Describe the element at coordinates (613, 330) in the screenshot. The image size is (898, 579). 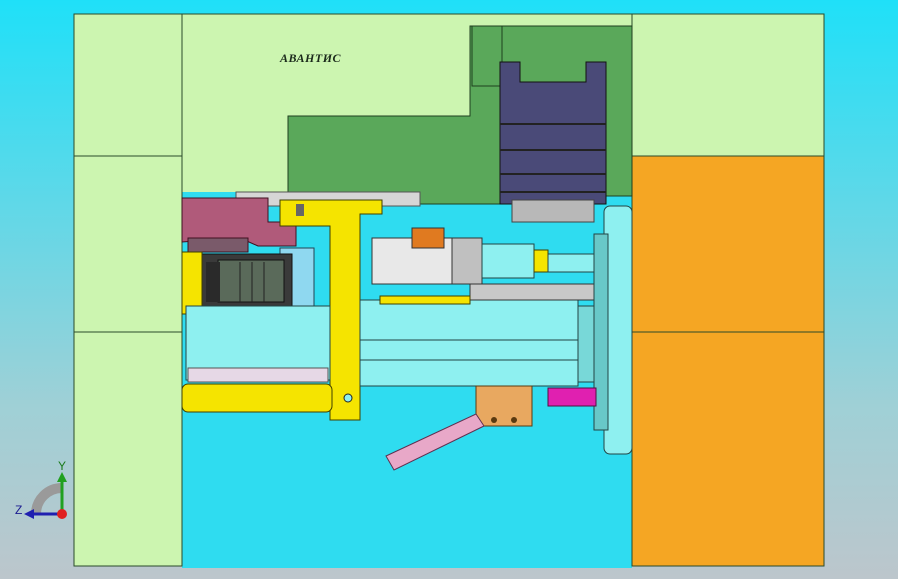
I see `chuck-flange` at that location.